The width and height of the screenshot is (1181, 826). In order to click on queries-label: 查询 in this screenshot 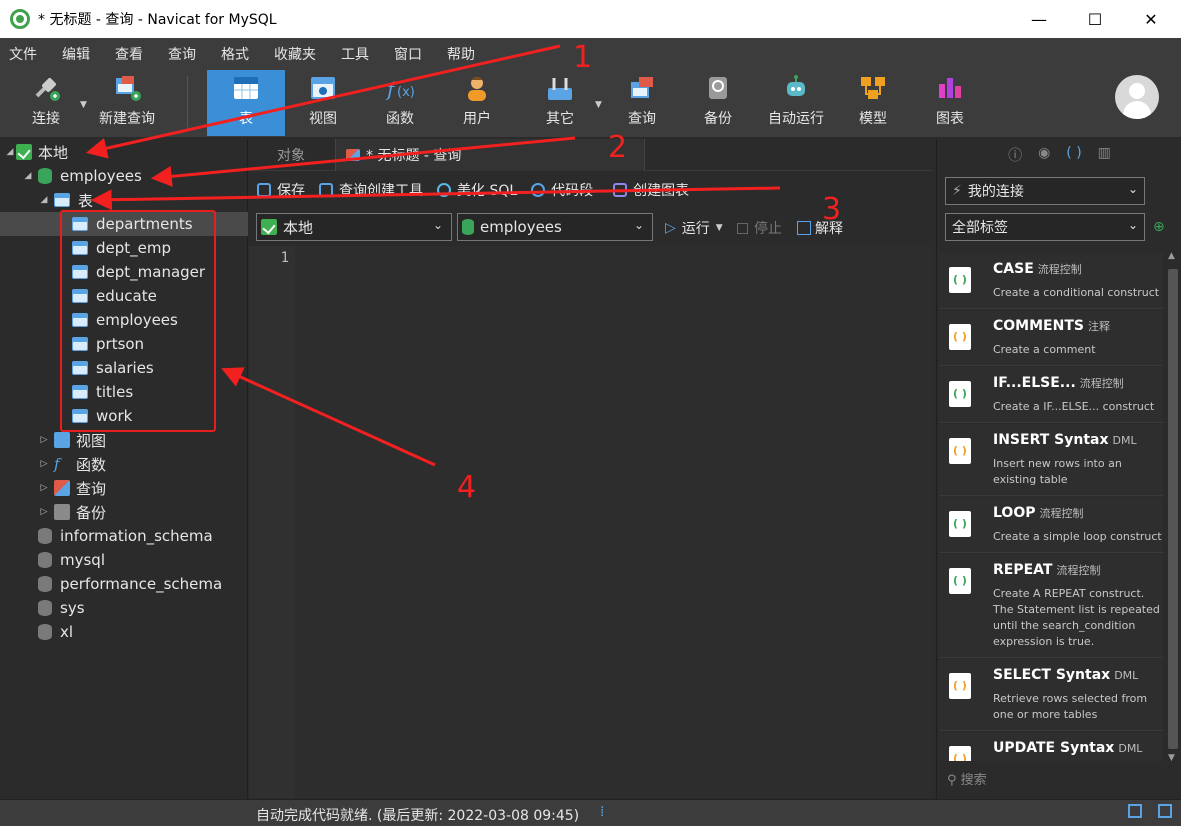, I will do `click(91, 488)`.